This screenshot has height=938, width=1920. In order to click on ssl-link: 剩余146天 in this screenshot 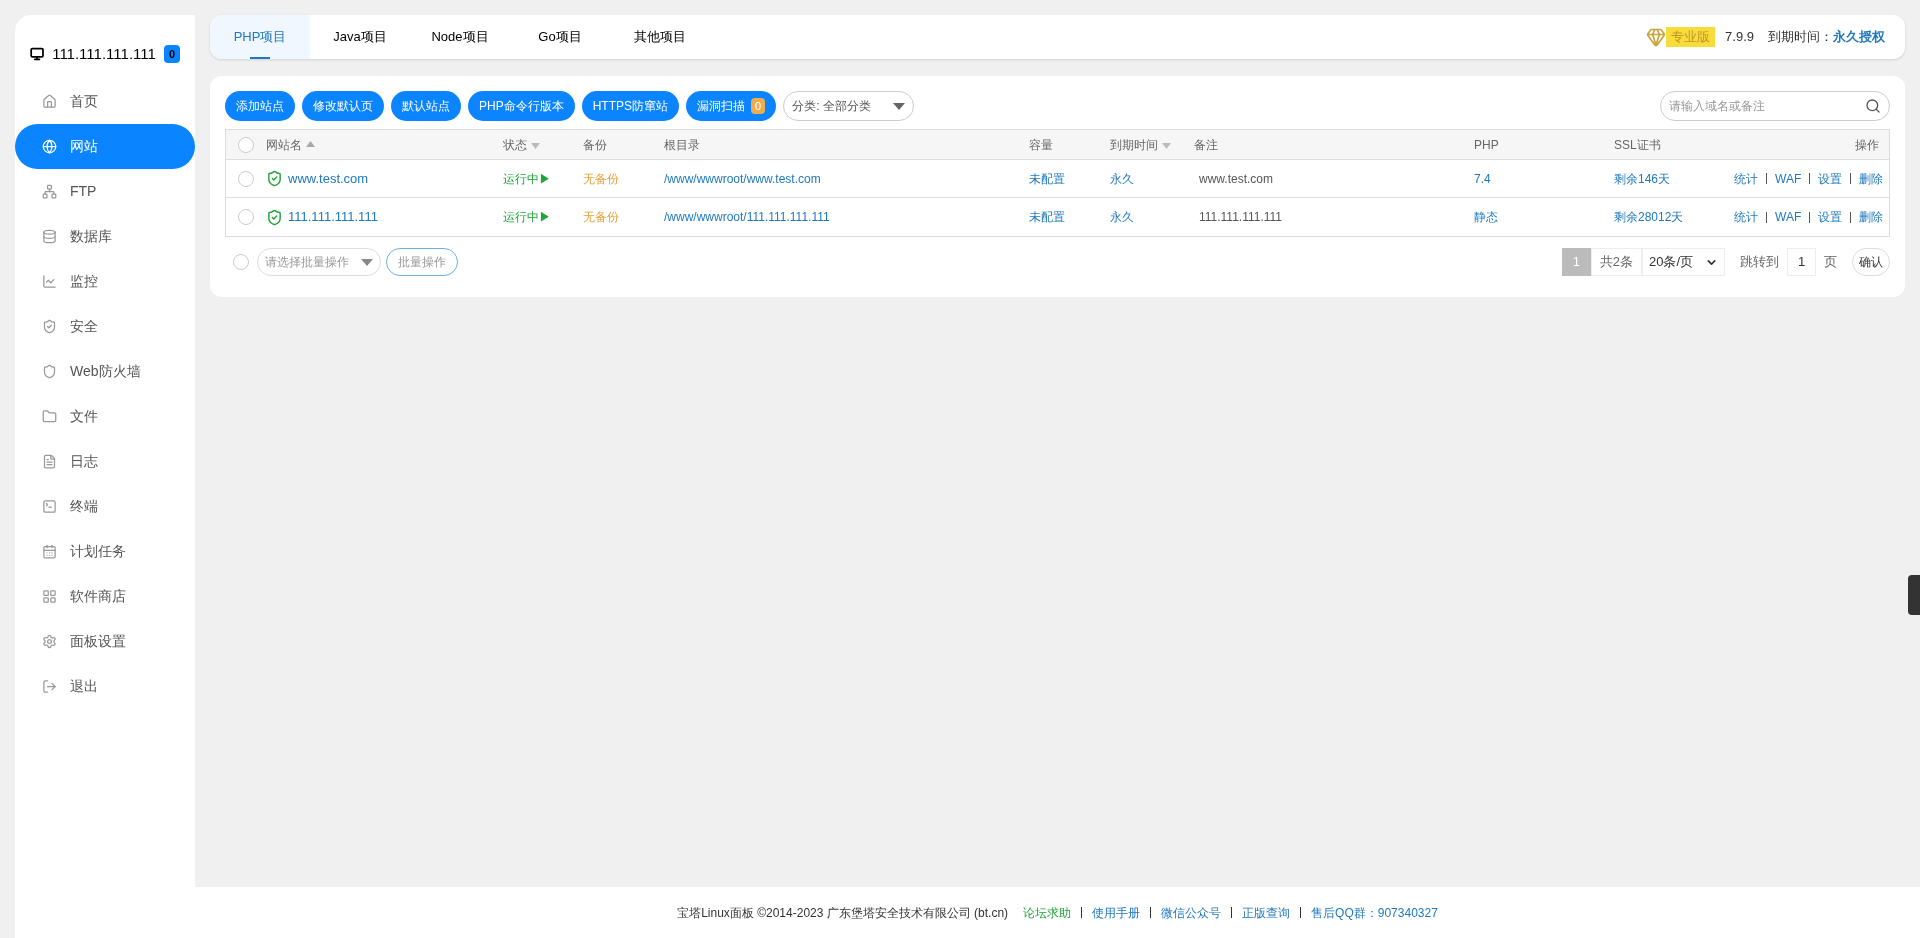, I will do `click(1642, 178)`.